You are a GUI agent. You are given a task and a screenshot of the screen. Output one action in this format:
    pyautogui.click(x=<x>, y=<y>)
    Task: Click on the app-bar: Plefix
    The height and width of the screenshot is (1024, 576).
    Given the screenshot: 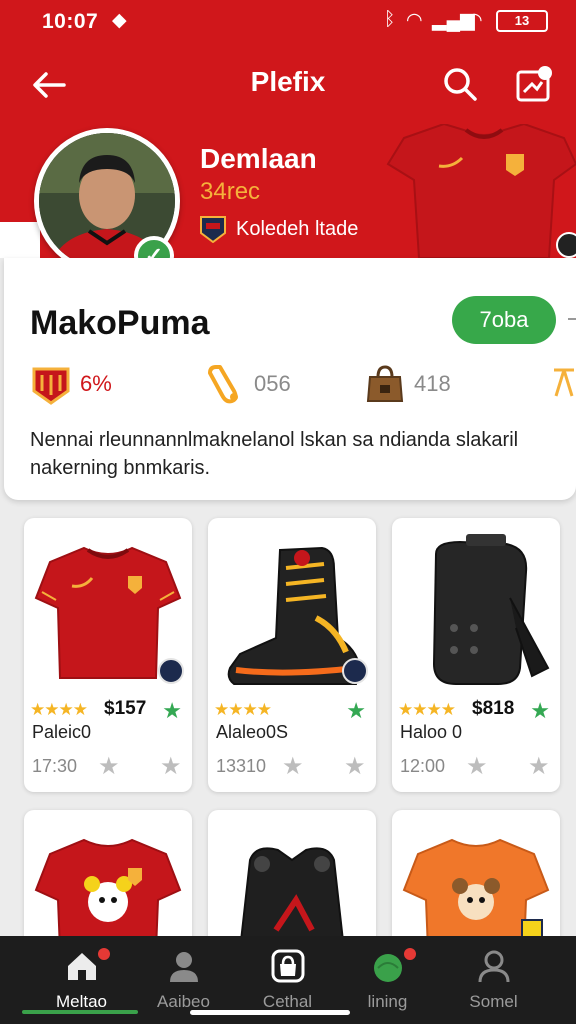 What is the action you would take?
    pyautogui.click(x=288, y=84)
    